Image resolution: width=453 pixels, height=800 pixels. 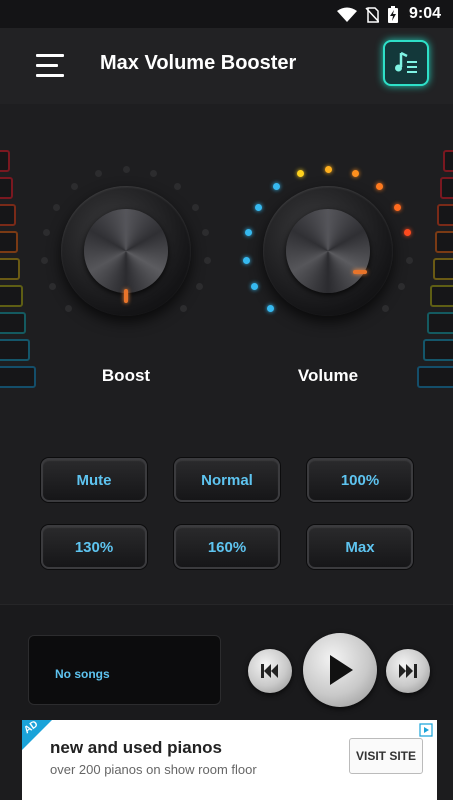 What do you see at coordinates (226, 14) in the screenshot?
I see `status-bar: 9:04` at bounding box center [226, 14].